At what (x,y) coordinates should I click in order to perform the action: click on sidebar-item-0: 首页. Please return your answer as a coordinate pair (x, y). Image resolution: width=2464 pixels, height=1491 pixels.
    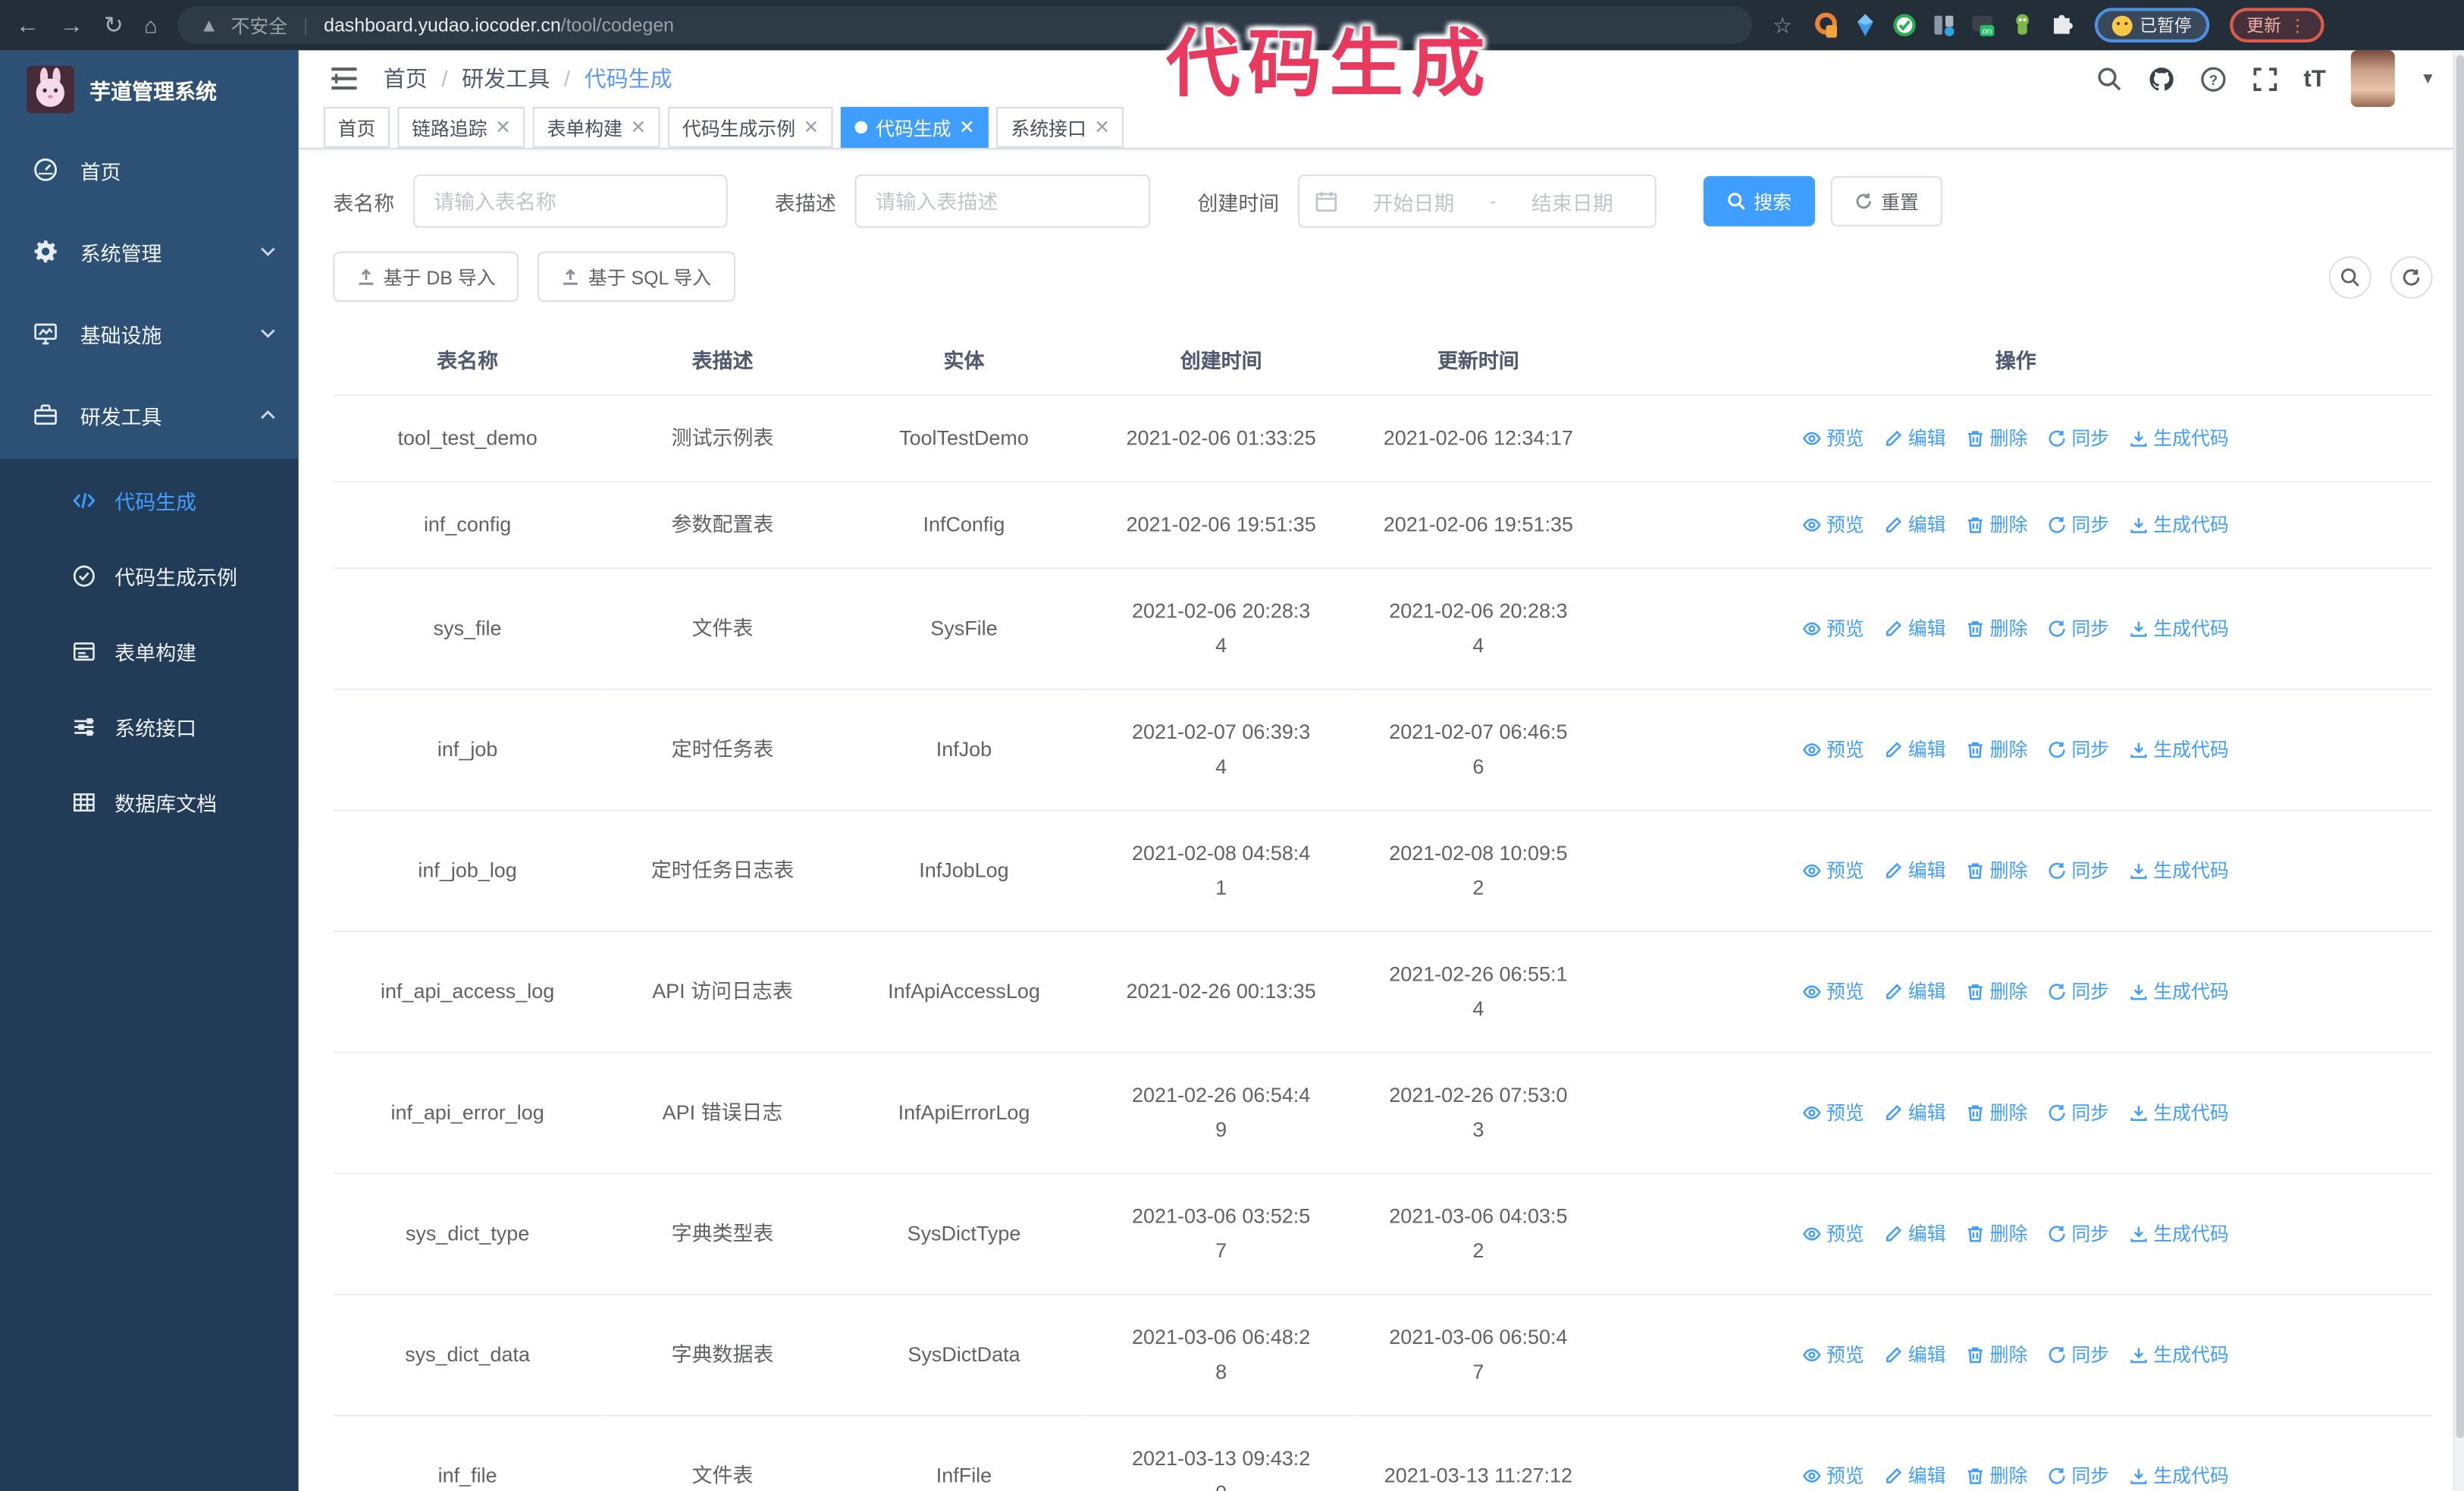
    Looking at the image, I should click on (150, 170).